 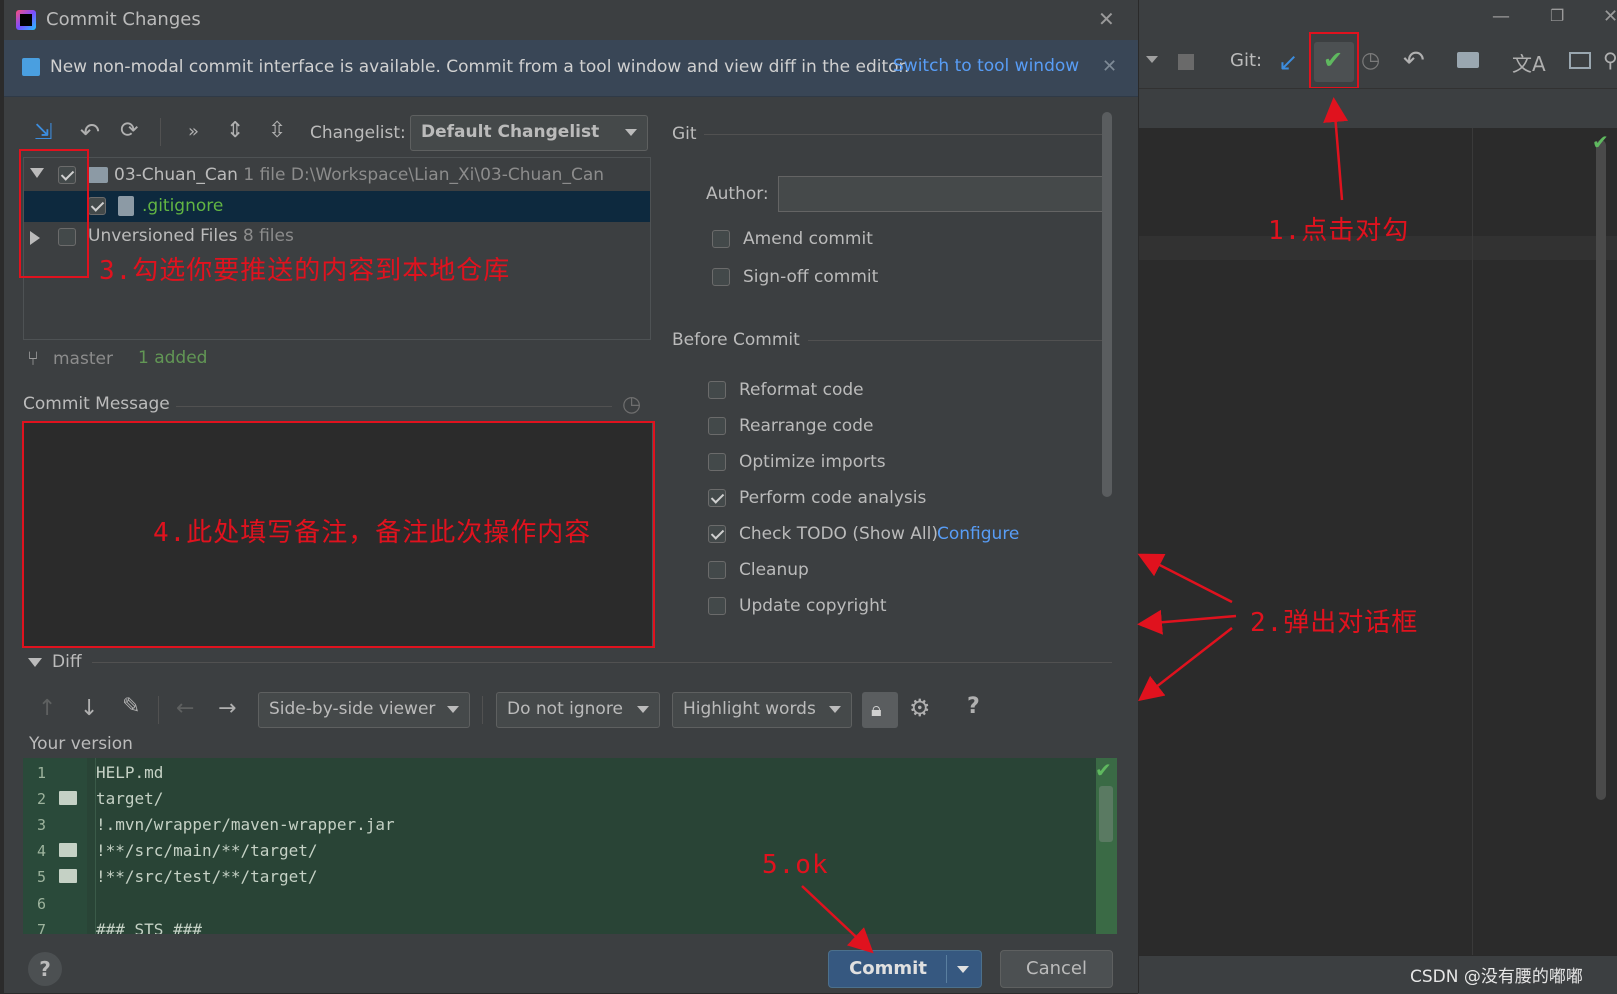 I want to click on csdn-watermark: CSDN @没有腰的嘟嘟, so click(x=1496, y=977).